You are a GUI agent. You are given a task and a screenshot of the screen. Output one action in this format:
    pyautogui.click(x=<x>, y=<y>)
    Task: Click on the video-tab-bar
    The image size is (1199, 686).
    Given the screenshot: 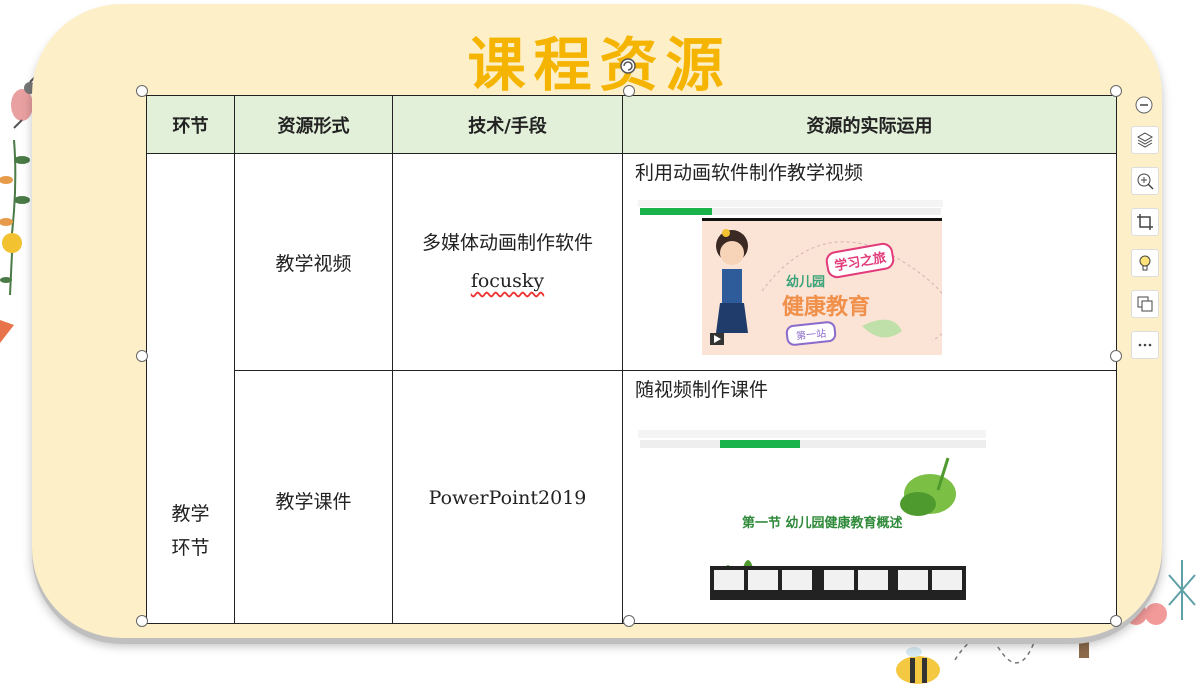 What is the action you would take?
    pyautogui.click(x=826, y=211)
    